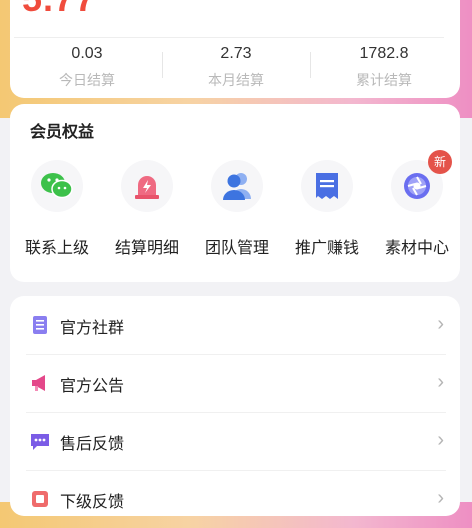 Image resolution: width=472 pixels, height=528 pixels. I want to click on menu-item-label: 下级反馈, so click(92, 502).